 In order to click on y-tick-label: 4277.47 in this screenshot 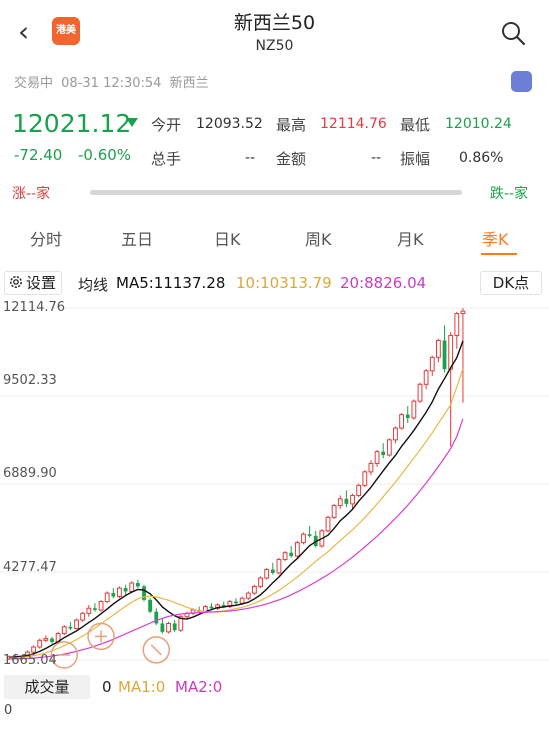, I will do `click(30, 567)`.